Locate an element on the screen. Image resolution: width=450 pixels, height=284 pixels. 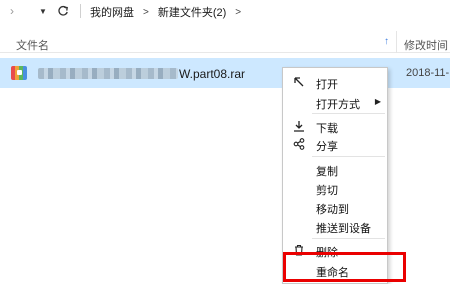
refresh-button is located at coordinates (63, 11).